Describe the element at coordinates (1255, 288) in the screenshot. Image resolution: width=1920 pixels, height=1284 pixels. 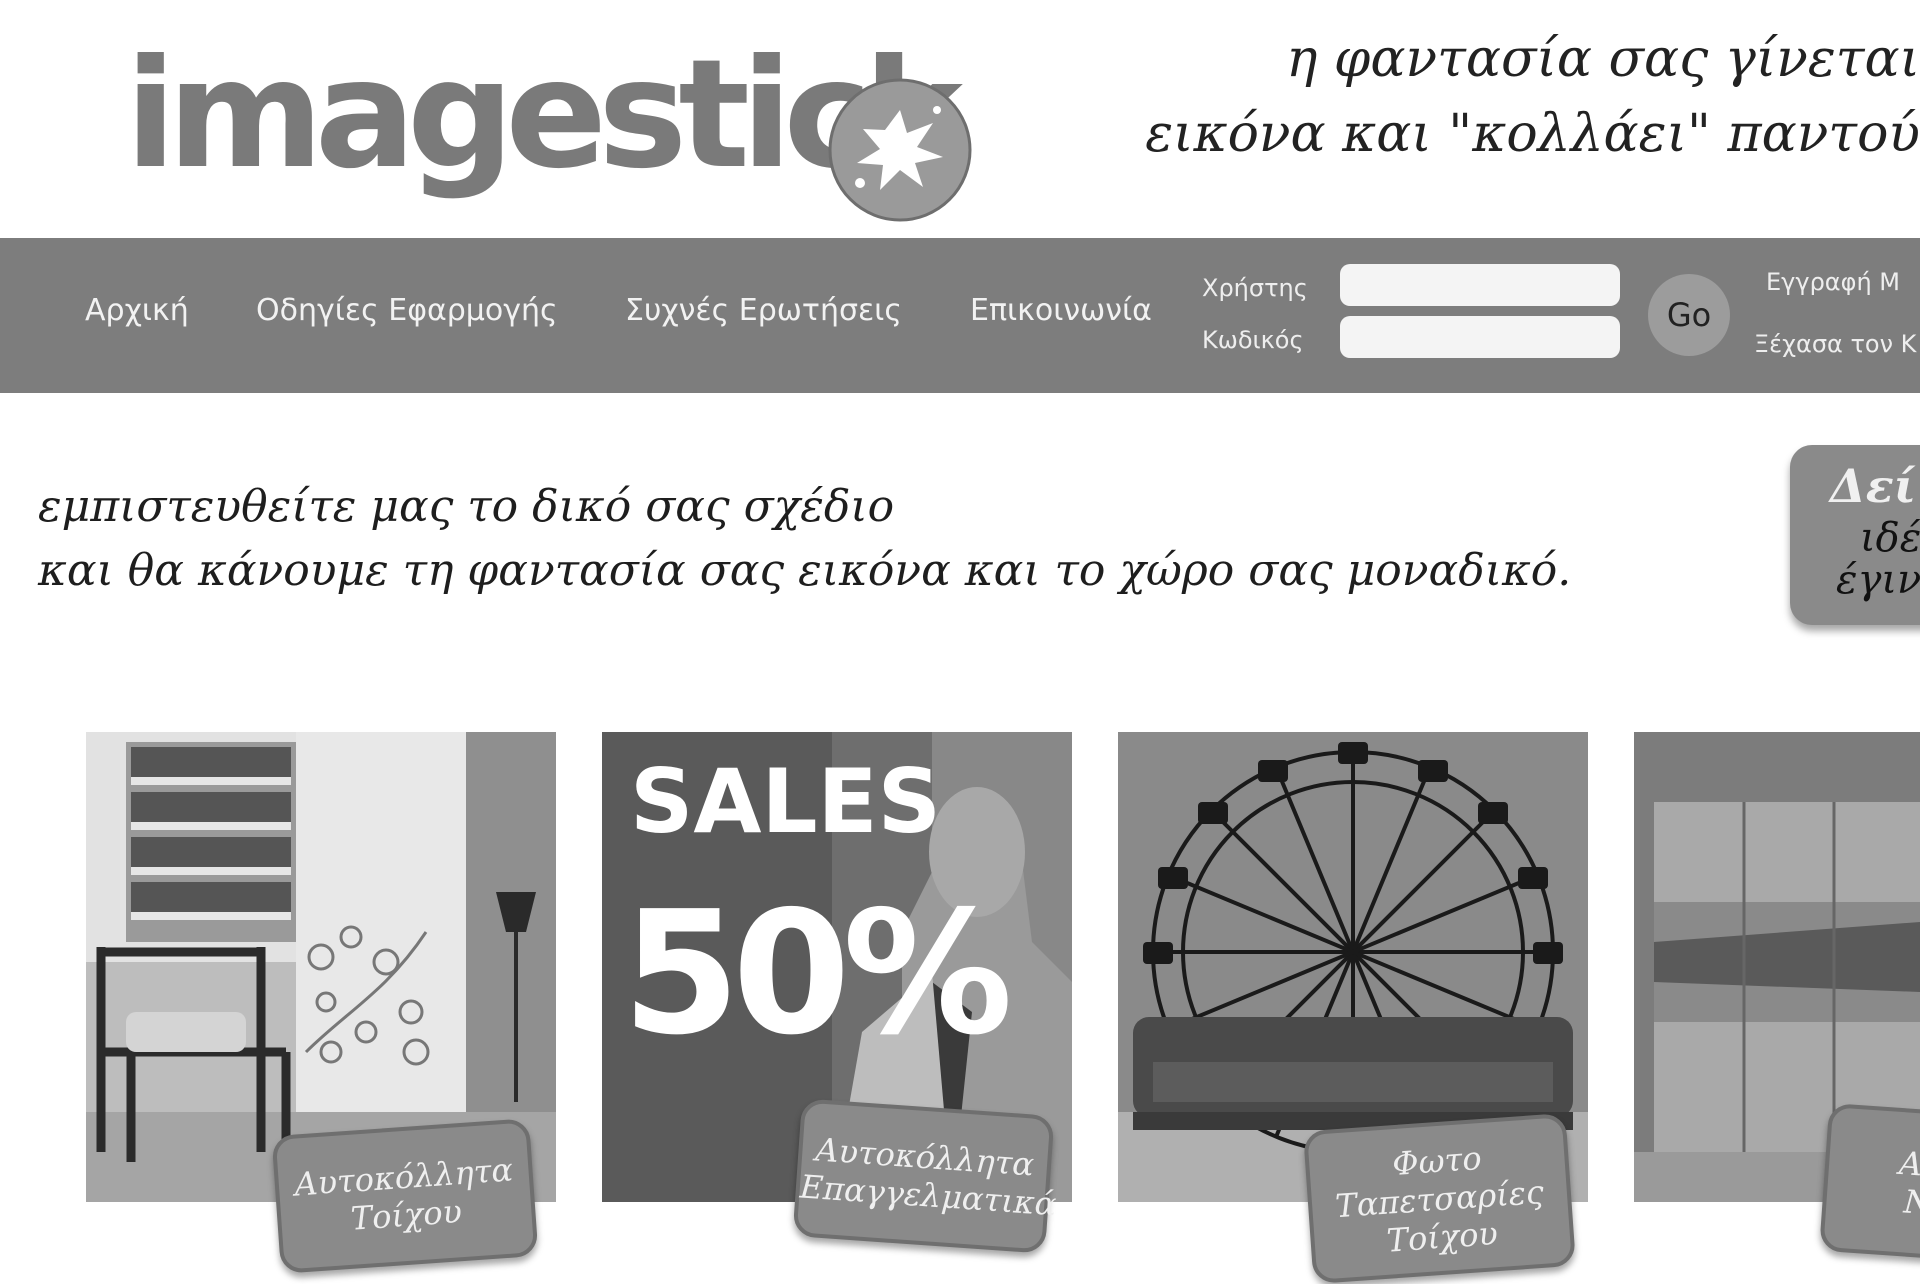
I see `username-label: Χρήστης` at that location.